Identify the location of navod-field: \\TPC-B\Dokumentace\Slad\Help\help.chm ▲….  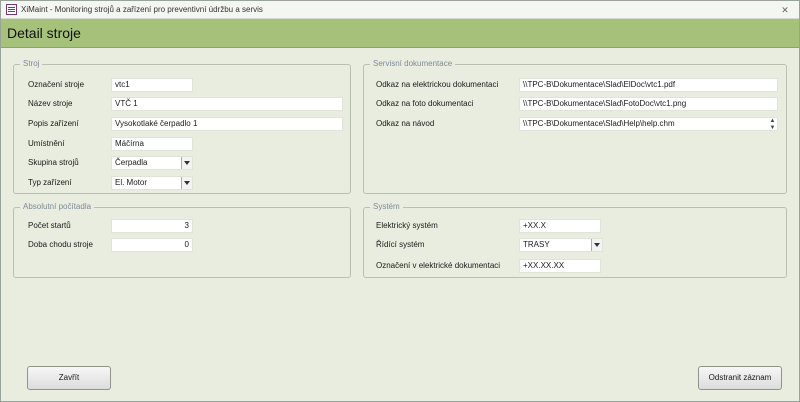
(648, 124).